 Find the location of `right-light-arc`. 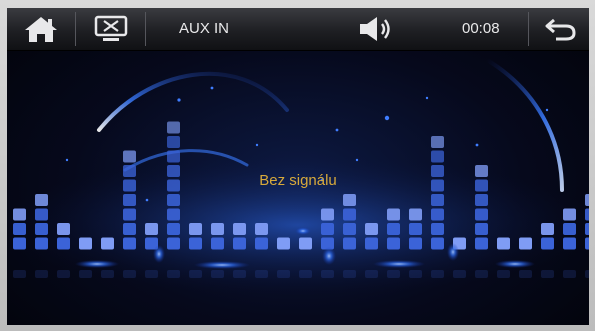

right-light-arc is located at coordinates (524, 125).